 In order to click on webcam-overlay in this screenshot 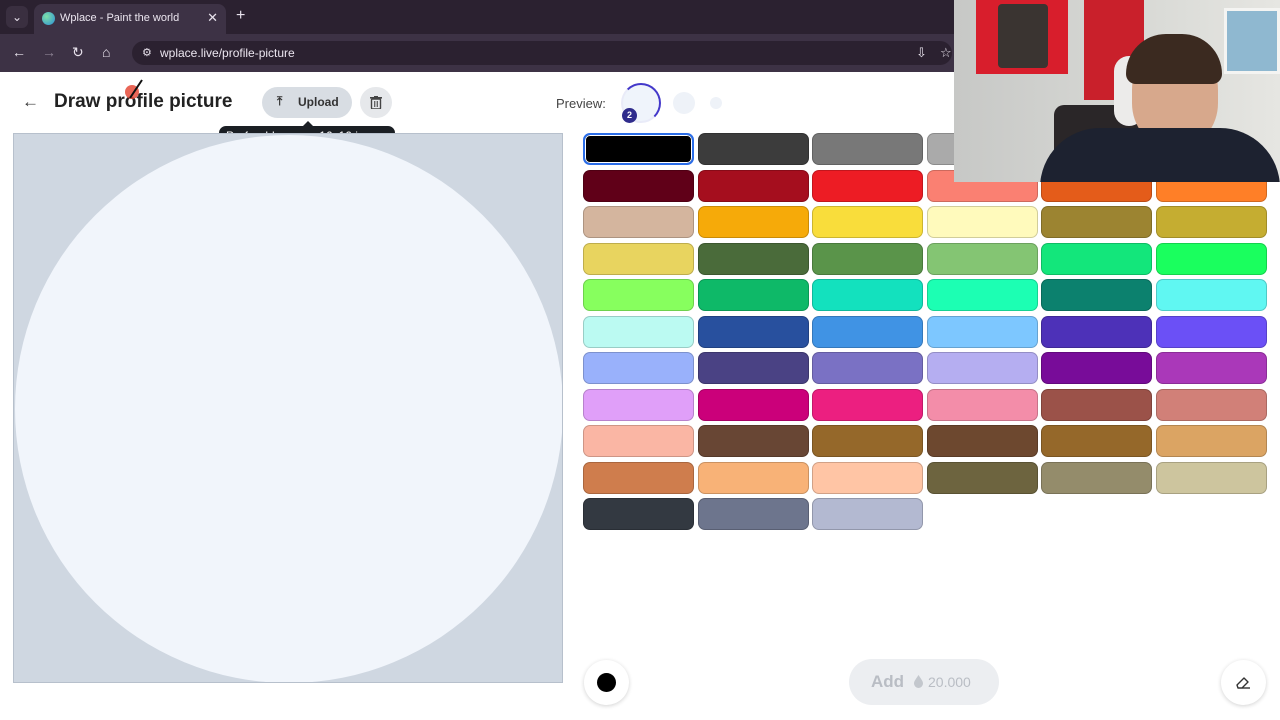, I will do `click(1117, 91)`.